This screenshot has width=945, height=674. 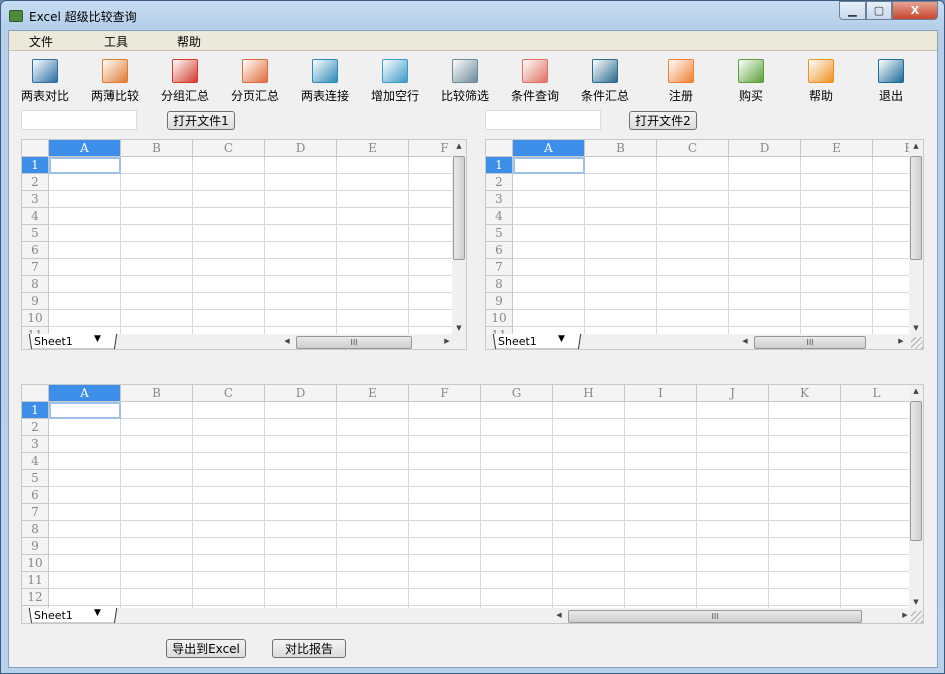 I want to click on scroll-down-arrow: ▼, so click(x=459, y=328).